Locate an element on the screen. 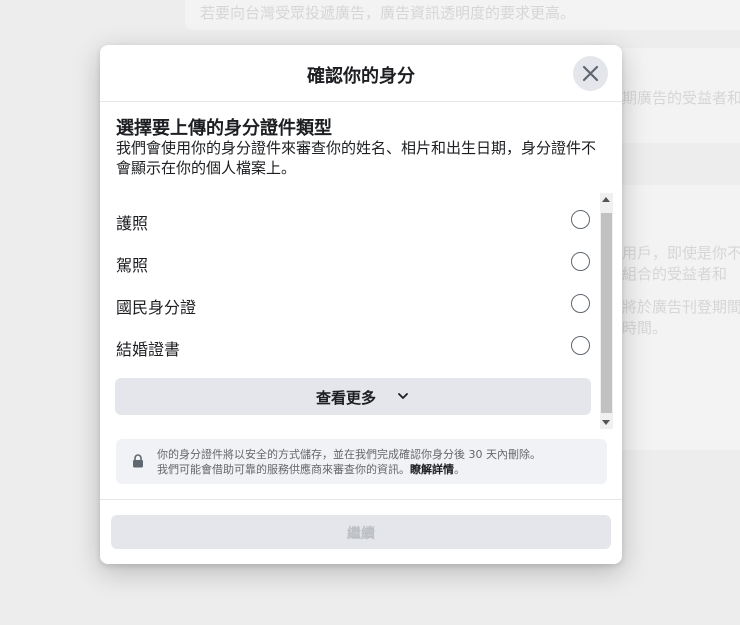 Image resolution: width=740 pixels, height=625 pixels. privacy-period: 。 is located at coordinates (459, 469).